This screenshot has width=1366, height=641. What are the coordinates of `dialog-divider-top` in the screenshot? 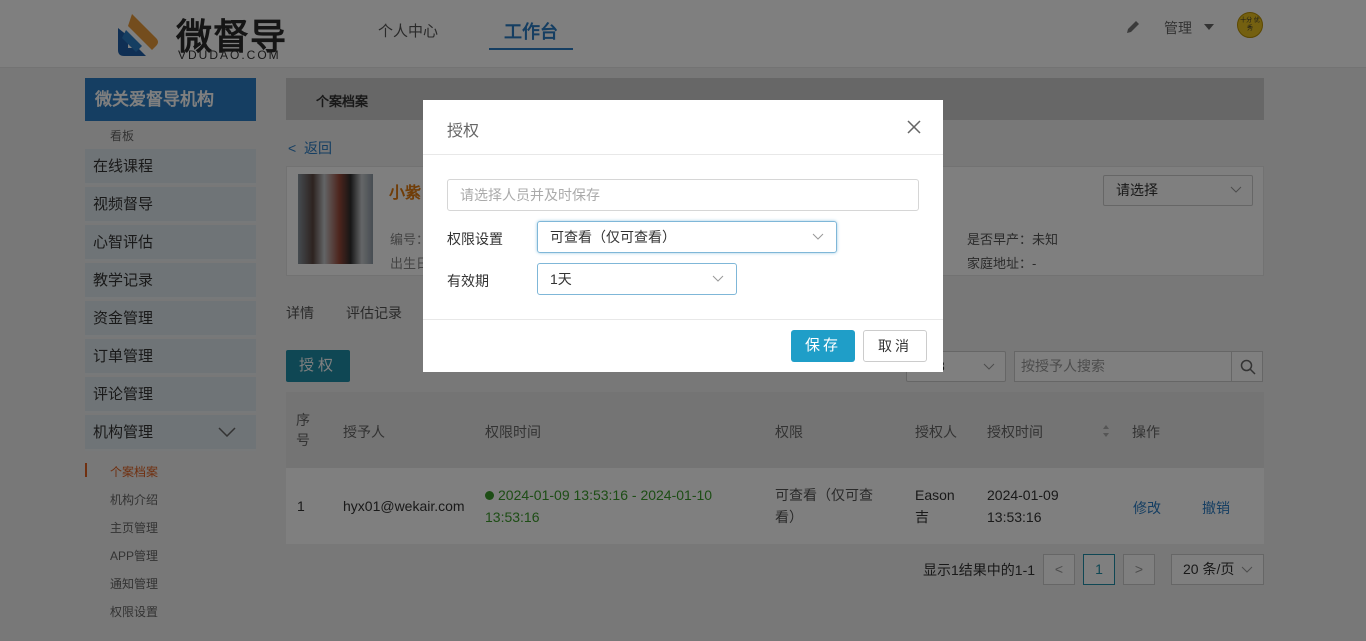 It's located at (683, 154).